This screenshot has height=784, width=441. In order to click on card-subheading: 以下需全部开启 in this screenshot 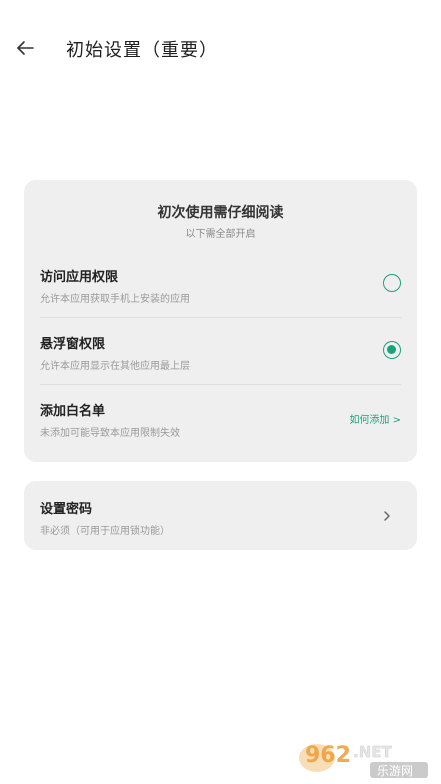, I will do `click(220, 234)`.